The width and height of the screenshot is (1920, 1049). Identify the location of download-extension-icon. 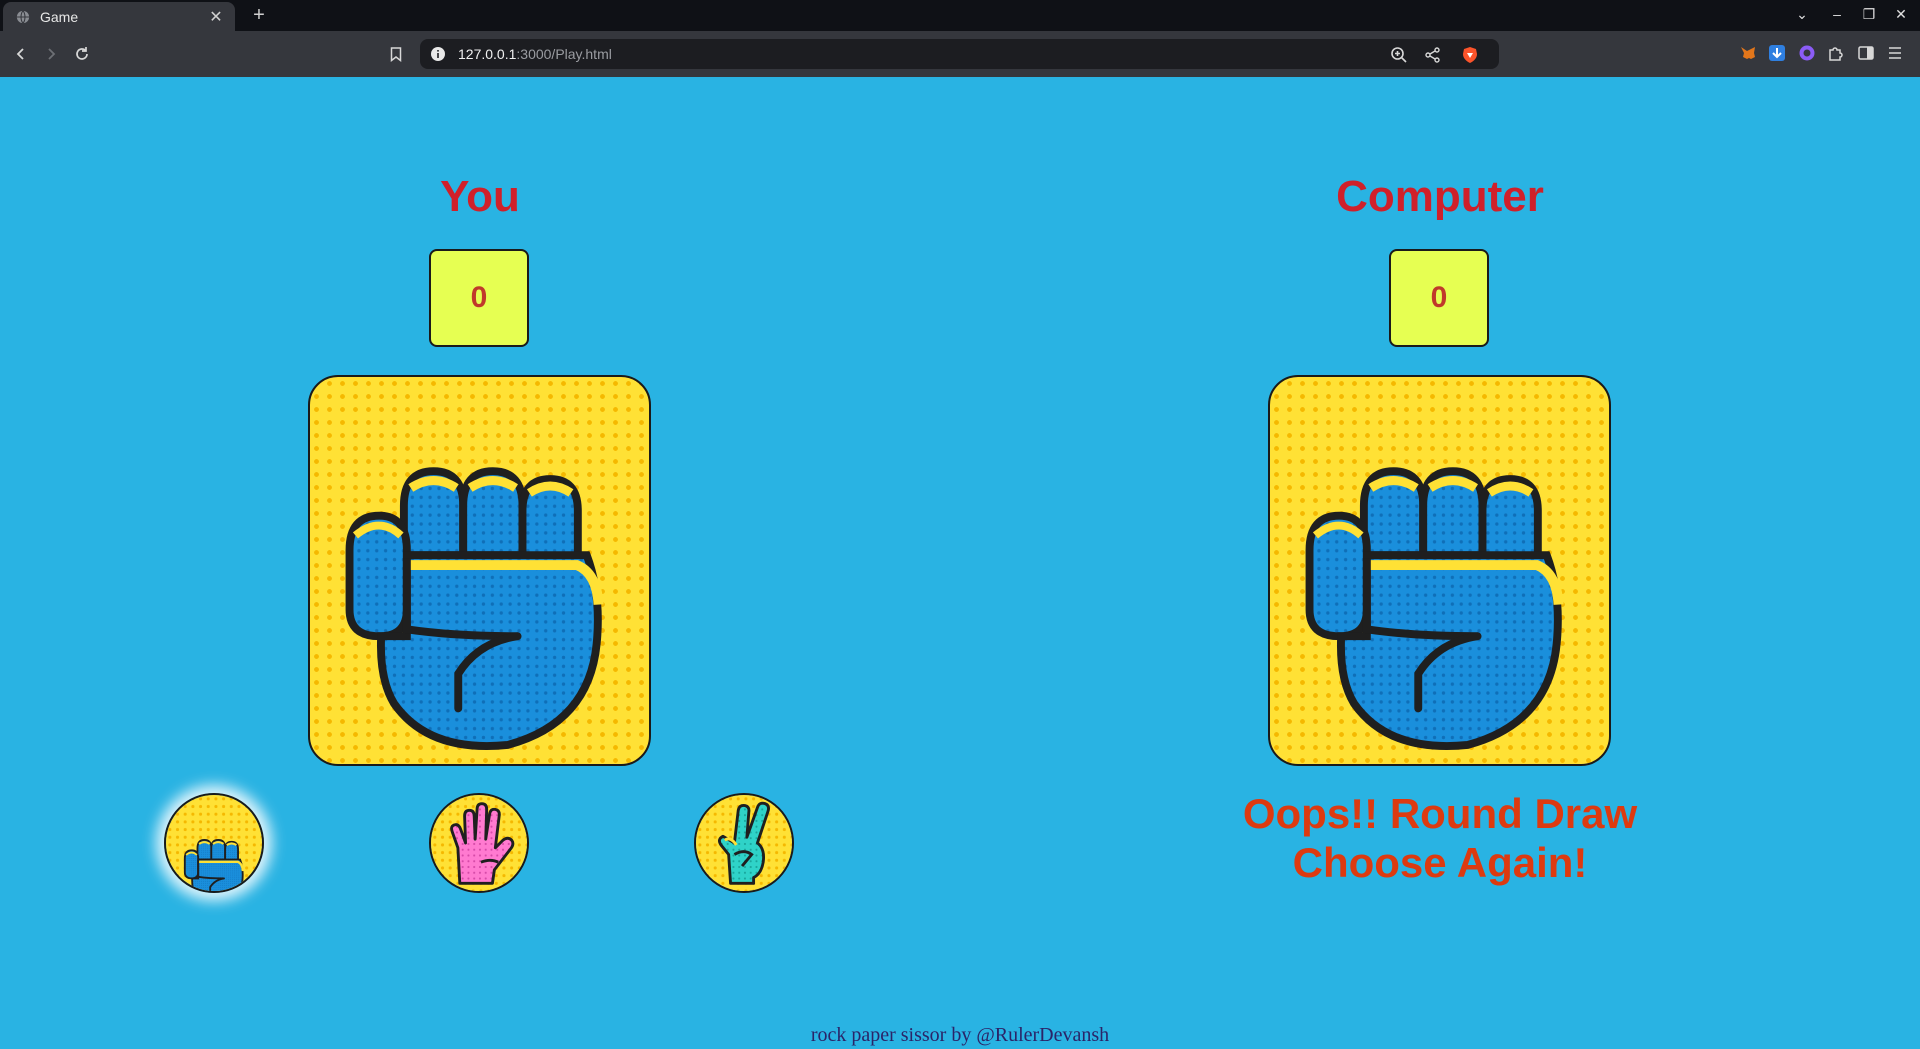
(1777, 53).